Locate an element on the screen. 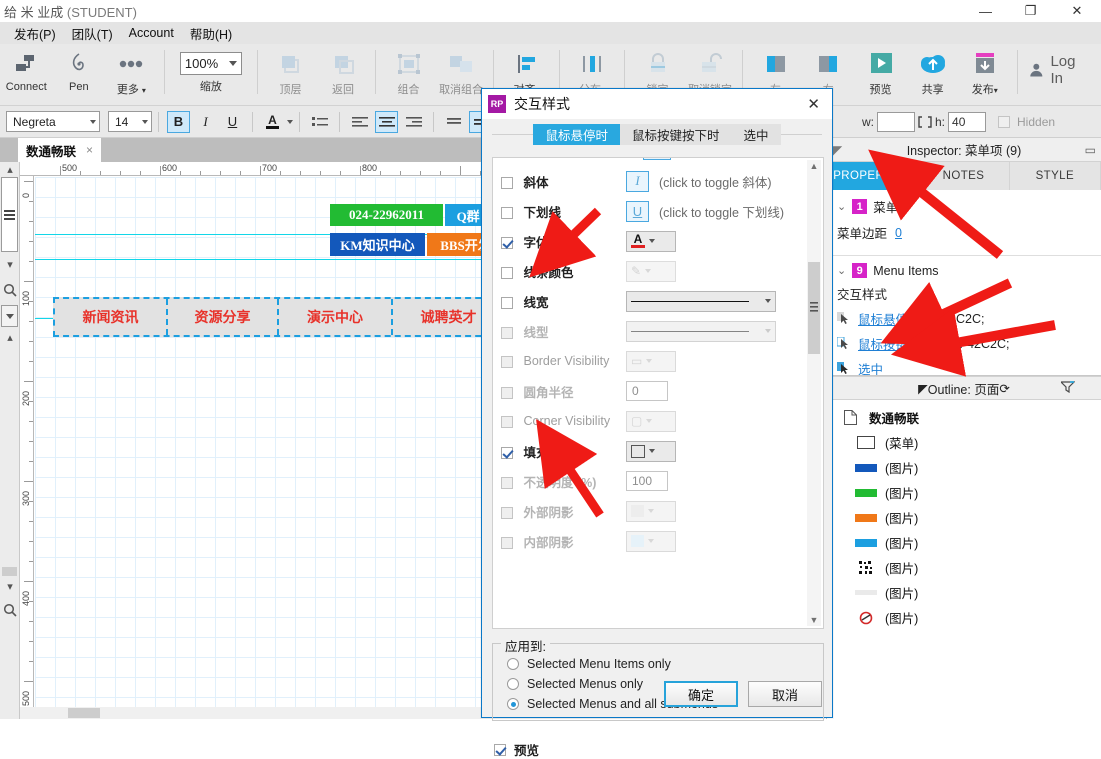 Image resolution: width=1101 pixels, height=759 pixels. menu-item-publish: 发布(P) is located at coordinates (35, 33).